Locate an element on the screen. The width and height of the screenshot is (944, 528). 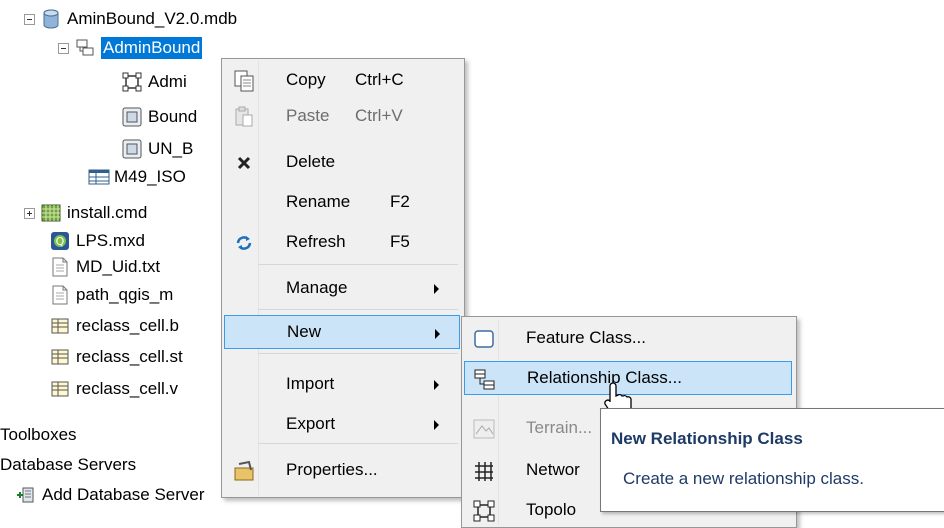
tree-item-database-servers: Database Servers is located at coordinates (68, 465).